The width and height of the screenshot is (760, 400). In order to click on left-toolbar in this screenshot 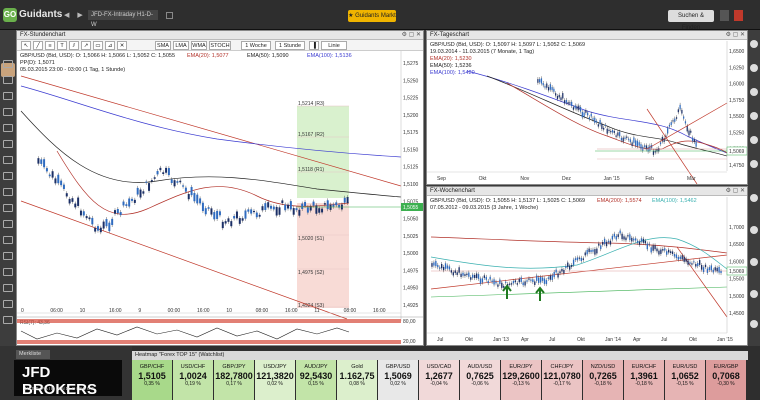, I will do `click(8, 188)`.